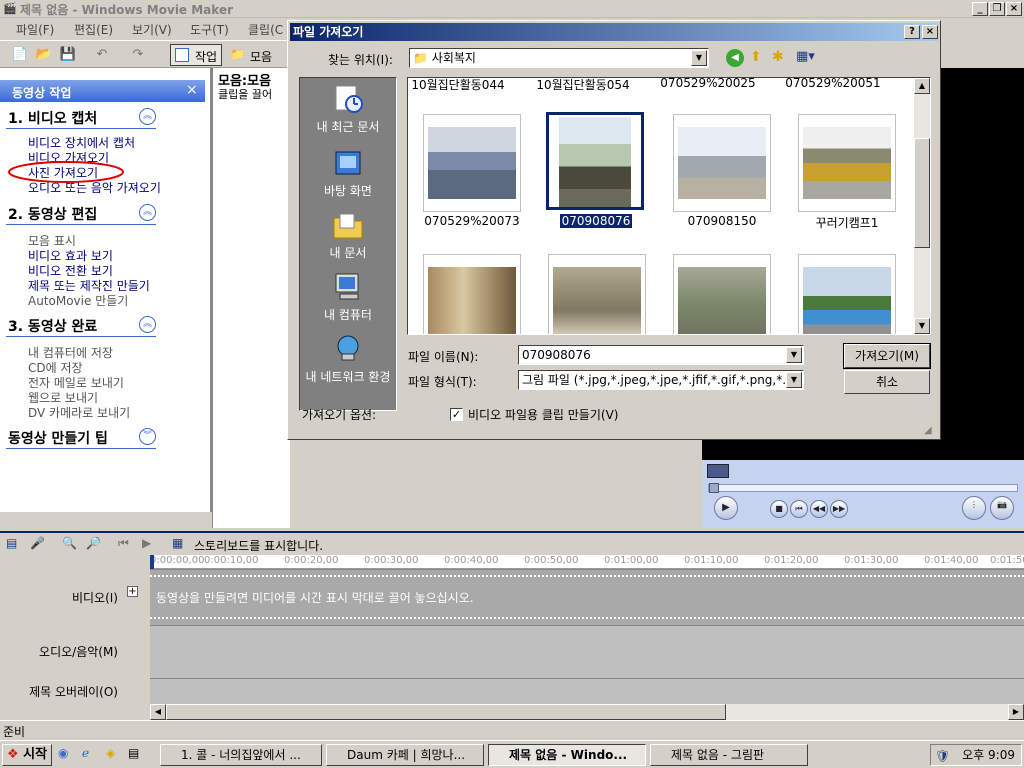 Image resolution: width=1024 pixels, height=768 pixels. What do you see at coordinates (78, 300) in the screenshot?
I see `link-automovie: AutoMovie 만들기` at bounding box center [78, 300].